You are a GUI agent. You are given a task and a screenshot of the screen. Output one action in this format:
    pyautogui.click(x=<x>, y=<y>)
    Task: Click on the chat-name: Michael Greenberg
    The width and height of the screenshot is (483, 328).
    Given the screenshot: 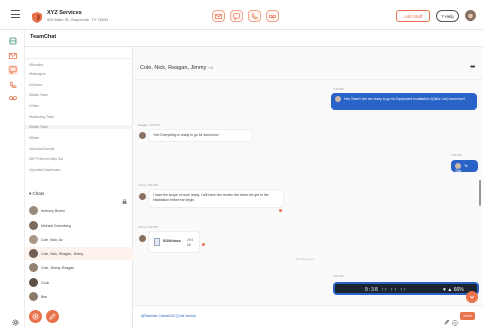 What is the action you would take?
    pyautogui.click(x=56, y=225)
    